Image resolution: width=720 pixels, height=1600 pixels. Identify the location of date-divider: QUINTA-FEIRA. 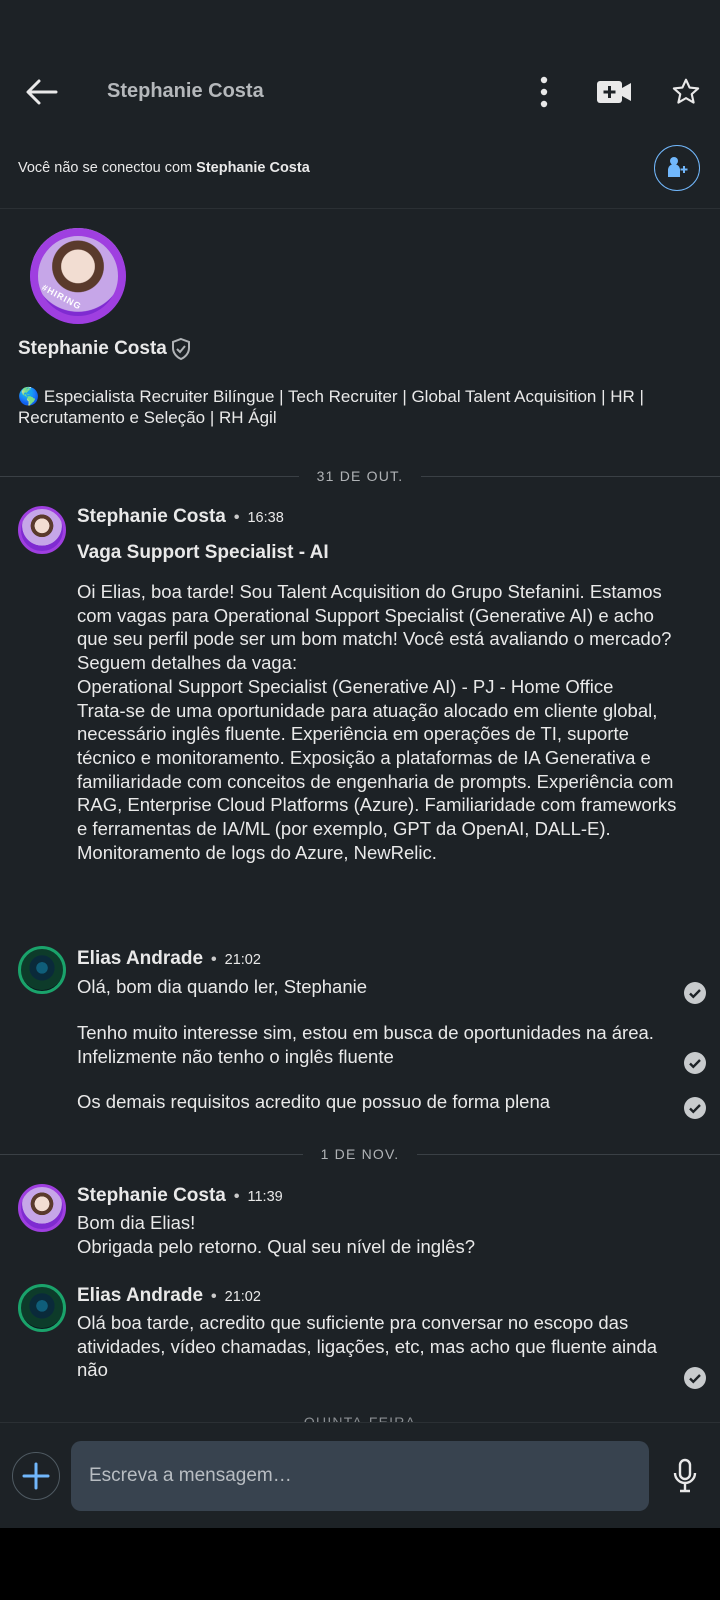
(360, 1418).